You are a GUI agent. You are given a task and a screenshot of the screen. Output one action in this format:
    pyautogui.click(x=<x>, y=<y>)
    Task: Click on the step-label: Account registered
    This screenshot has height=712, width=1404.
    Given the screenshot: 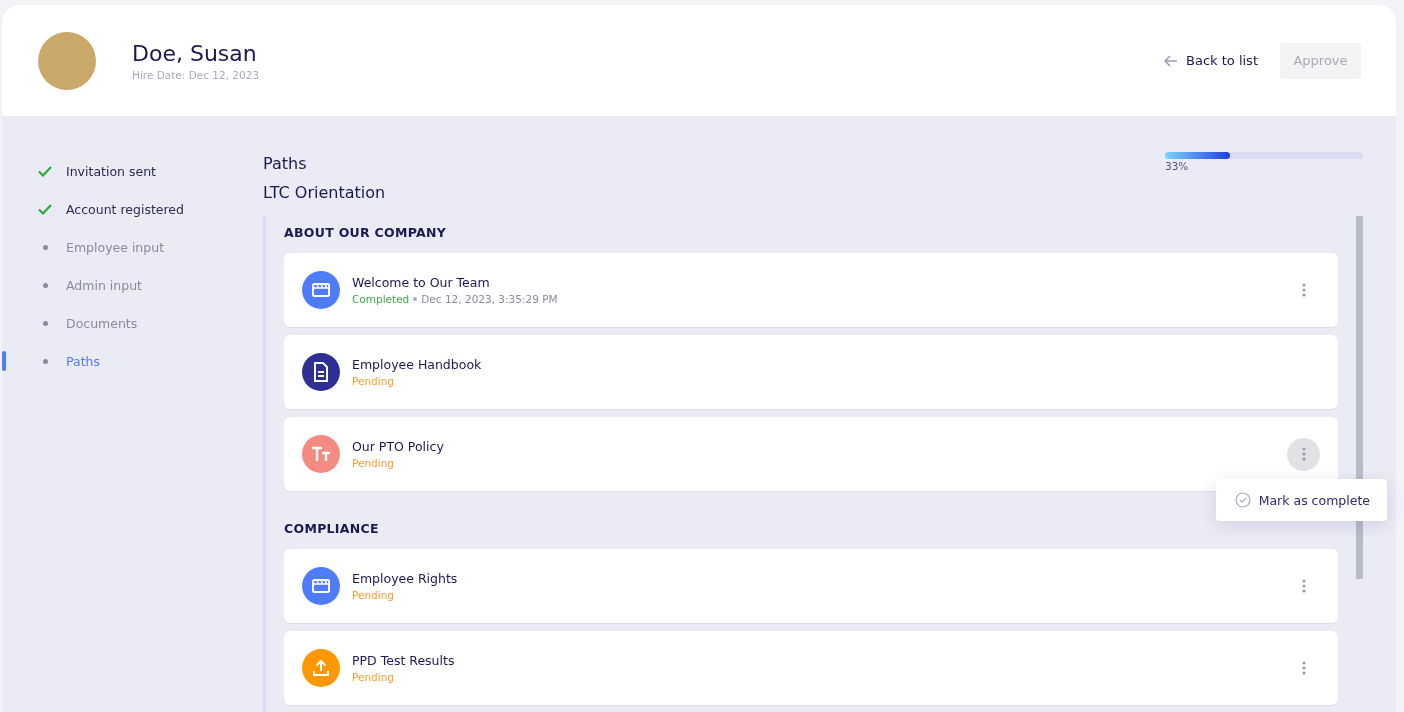 What is the action you would take?
    pyautogui.click(x=125, y=209)
    